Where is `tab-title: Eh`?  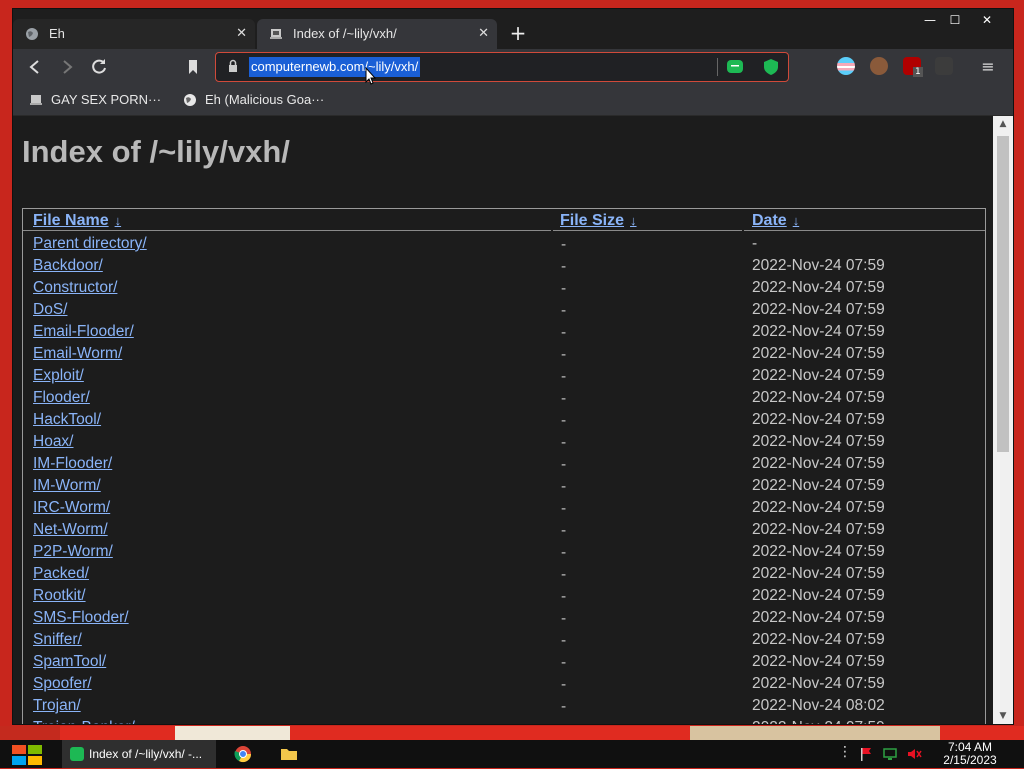 tab-title: Eh is located at coordinates (57, 33).